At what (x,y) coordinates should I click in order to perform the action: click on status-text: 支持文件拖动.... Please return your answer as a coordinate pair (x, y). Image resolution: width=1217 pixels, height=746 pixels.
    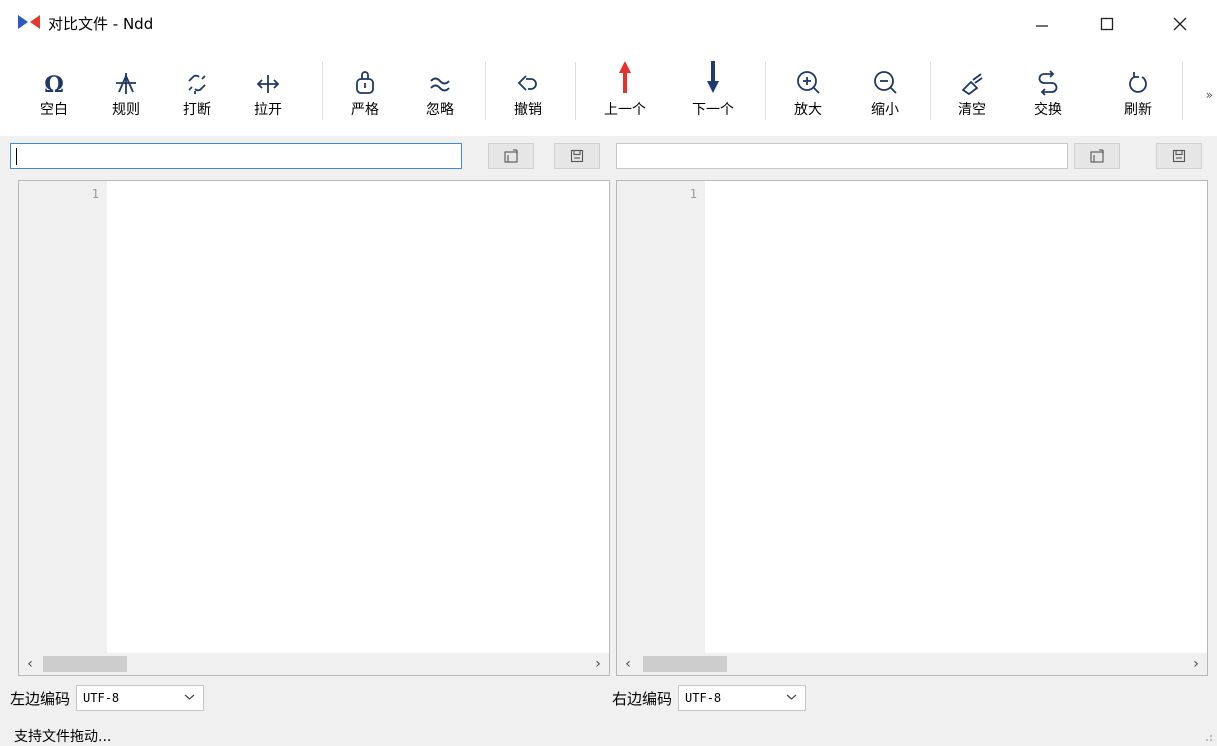
    Looking at the image, I should click on (63, 737).